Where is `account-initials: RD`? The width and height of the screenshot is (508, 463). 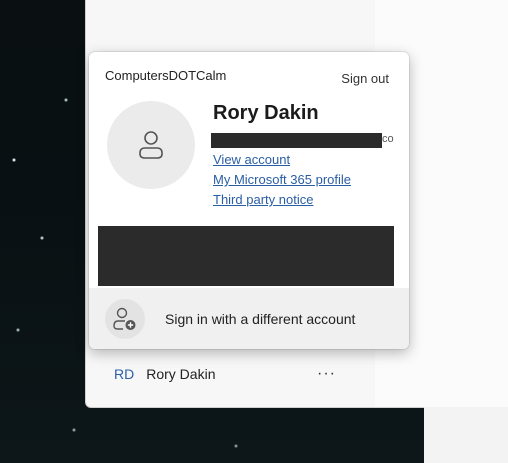
account-initials: RD is located at coordinates (124, 374).